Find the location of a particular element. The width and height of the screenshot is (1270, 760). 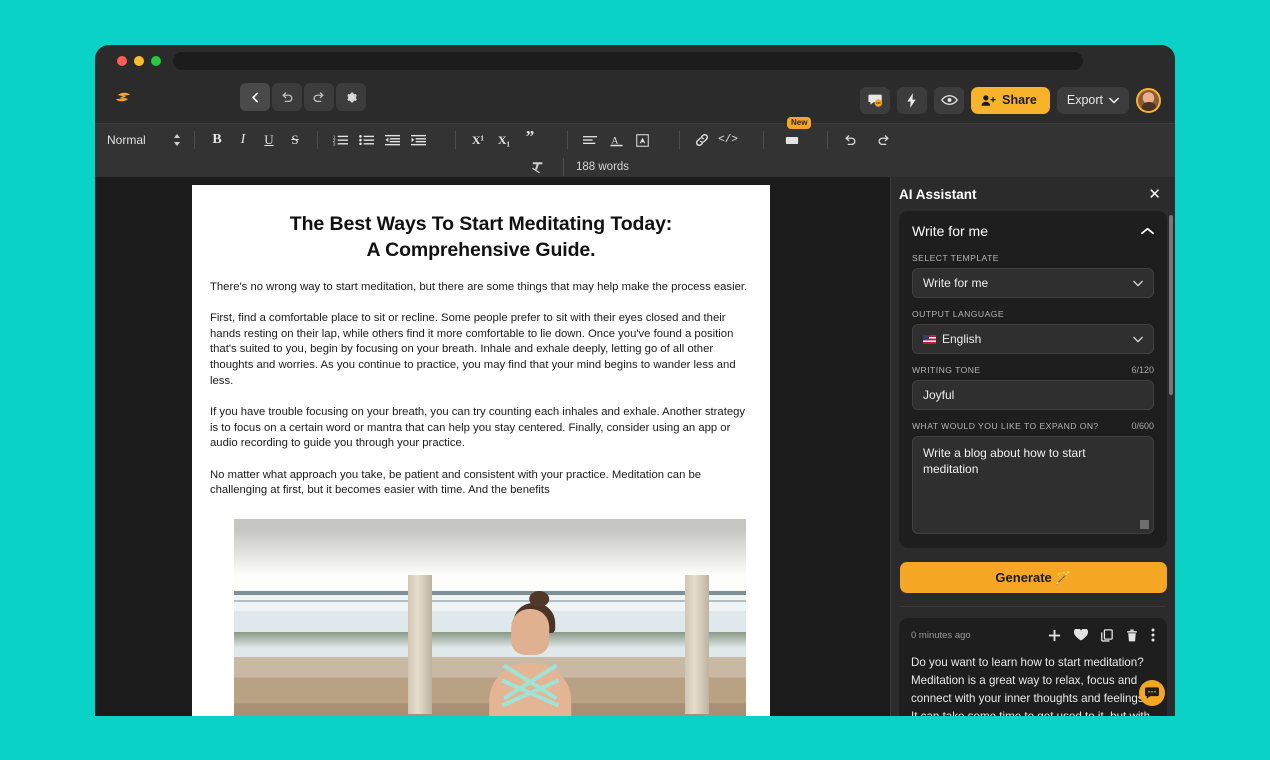

generate-button: Generate 🪄 is located at coordinates (1033, 577).